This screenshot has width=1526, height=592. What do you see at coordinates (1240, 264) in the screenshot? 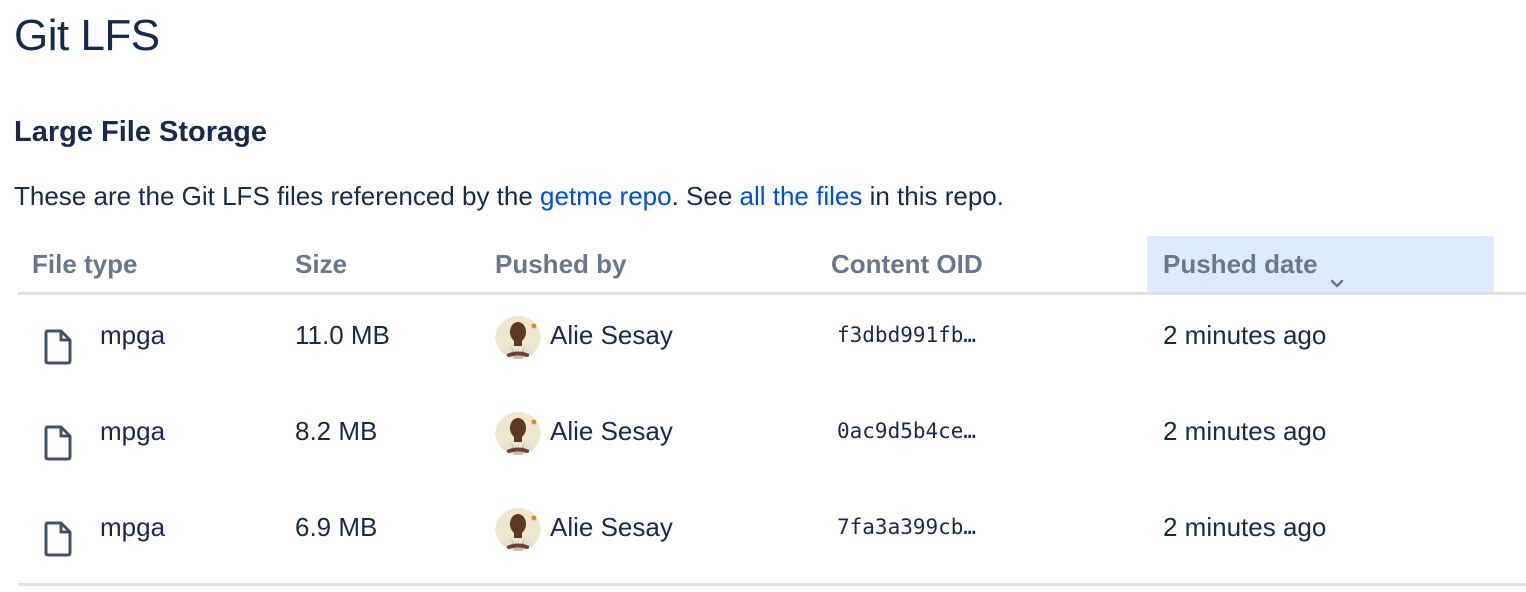
I see `column-header-pushed-date-label: Pushed date` at bounding box center [1240, 264].